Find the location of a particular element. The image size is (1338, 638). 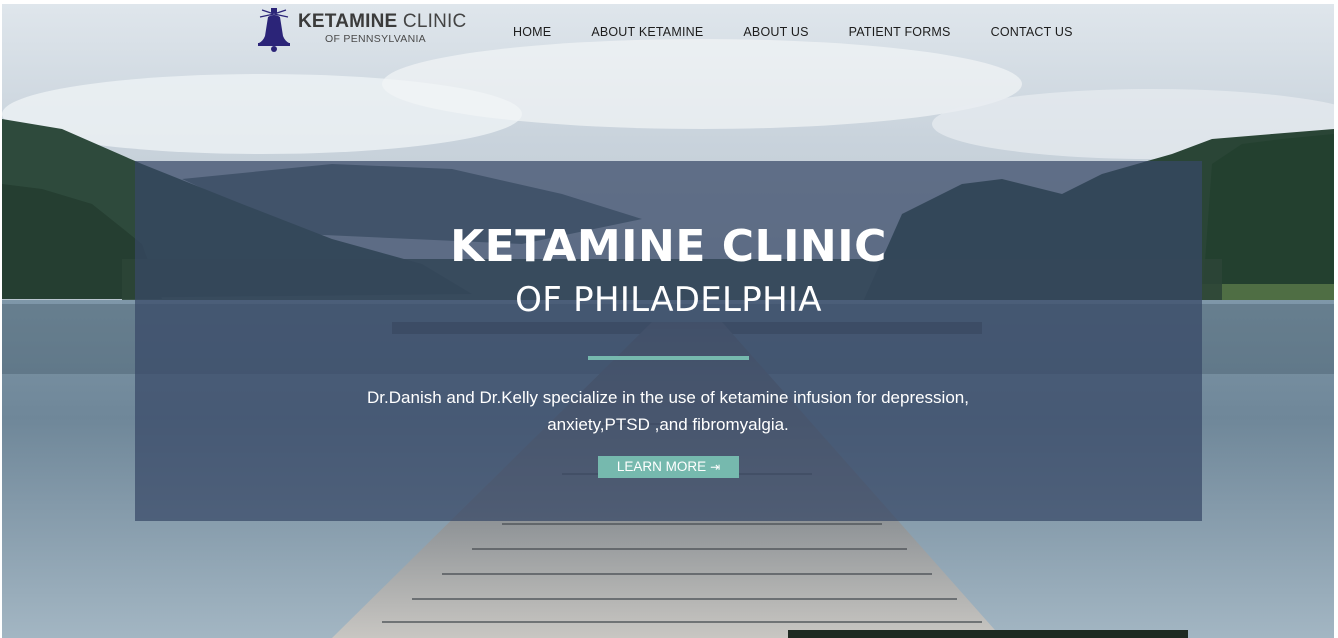

nav-item-about-ketamine: ABOUT KETAMINE is located at coordinates (647, 32).